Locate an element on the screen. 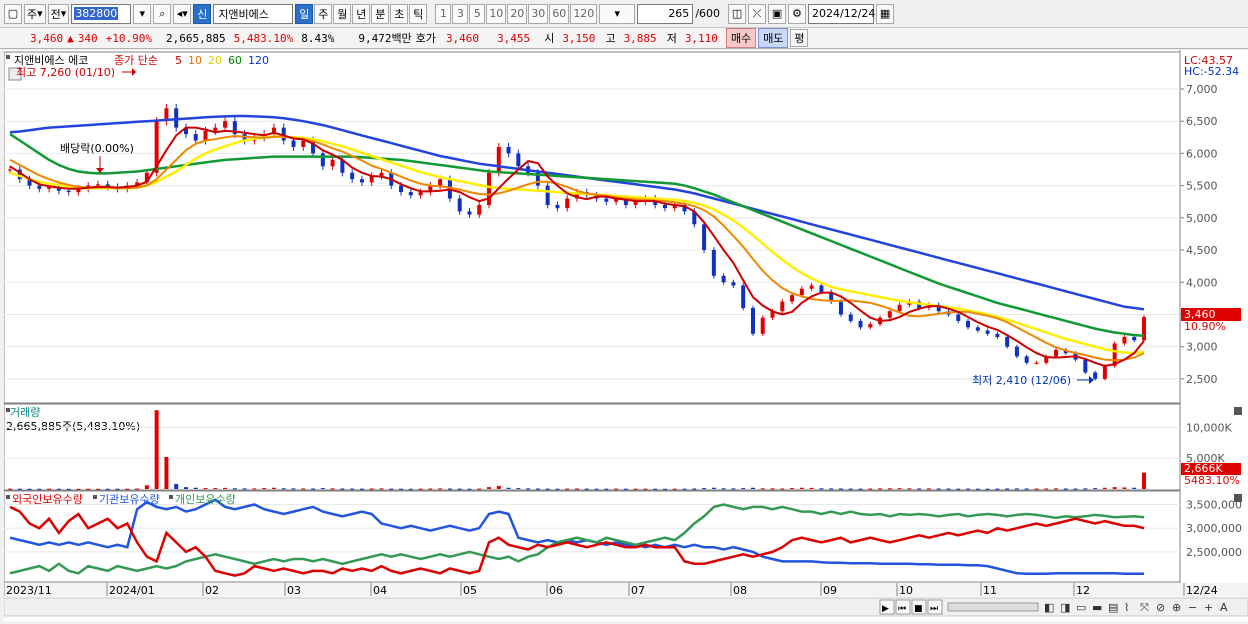 This screenshot has height=624, width=1248. settings-icon: ⚙ is located at coordinates (797, 13).